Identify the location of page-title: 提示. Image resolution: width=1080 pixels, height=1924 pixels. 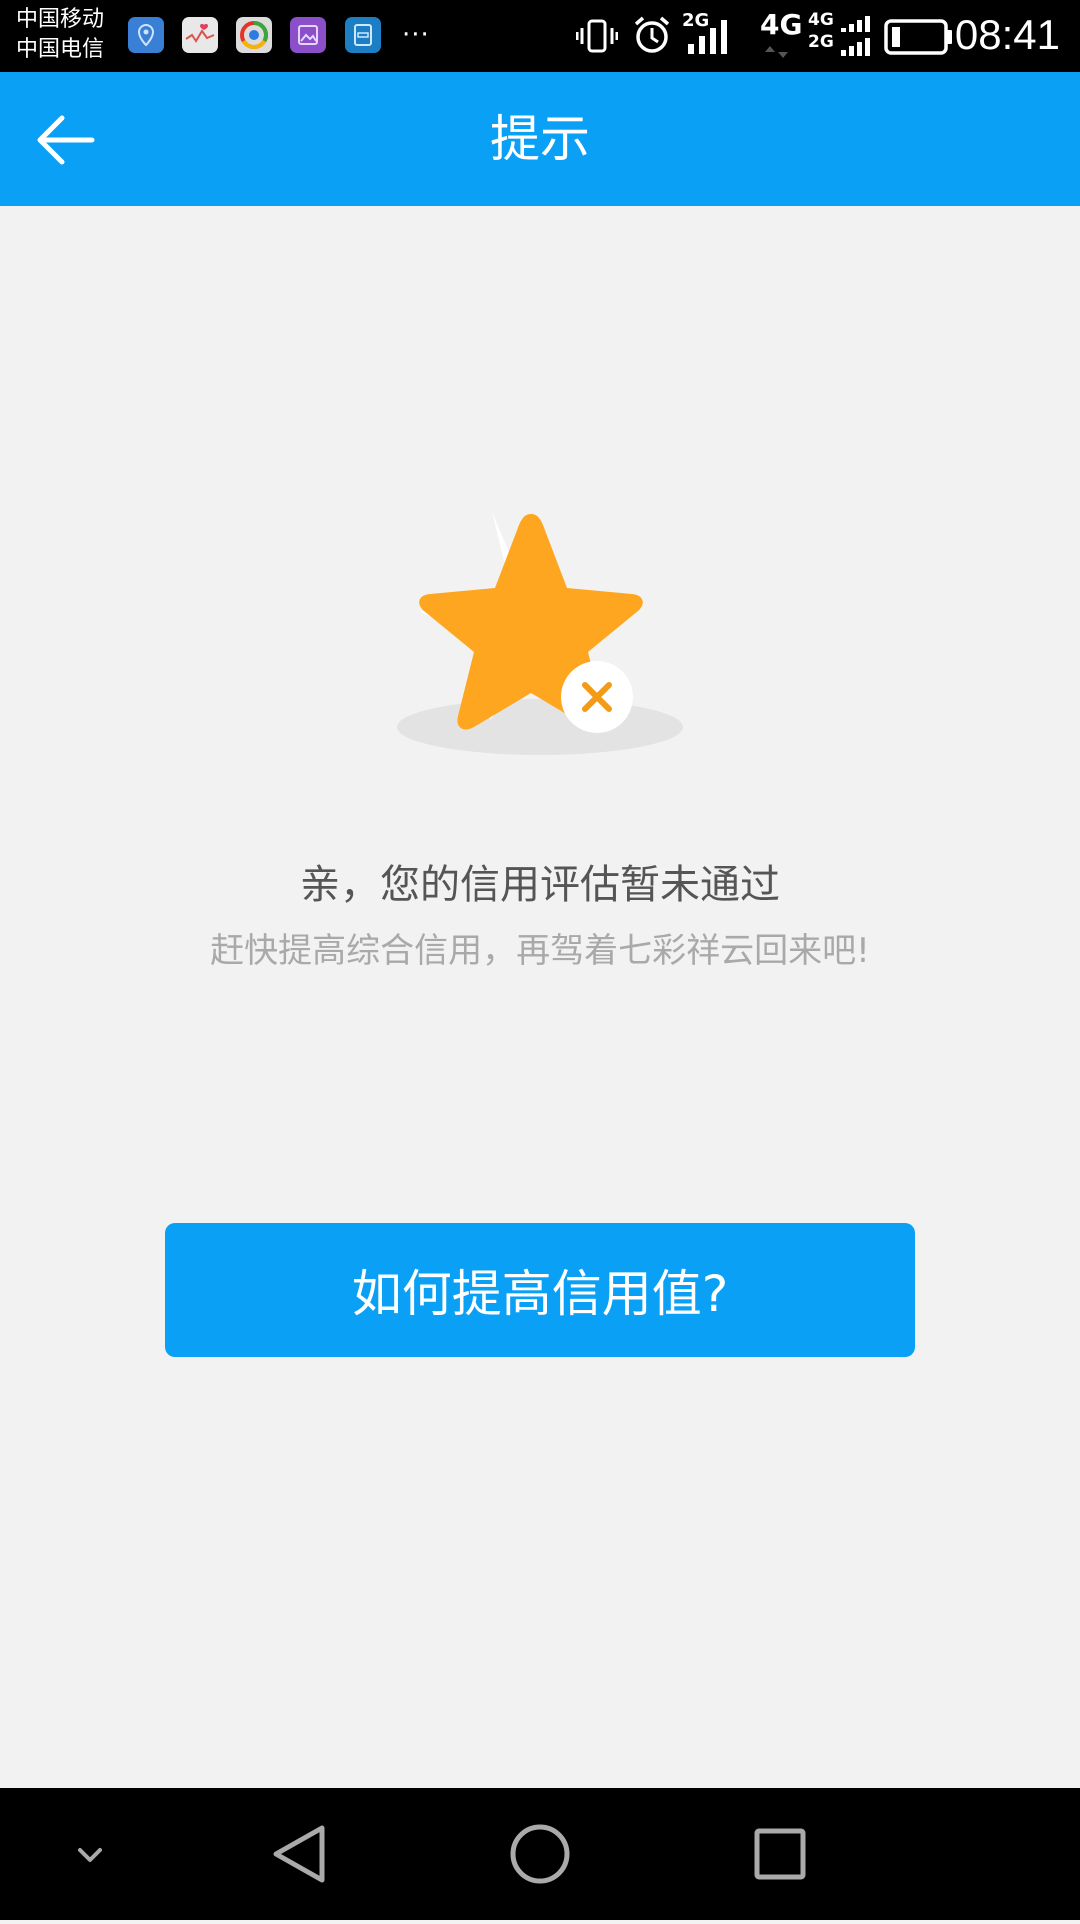
(540, 139).